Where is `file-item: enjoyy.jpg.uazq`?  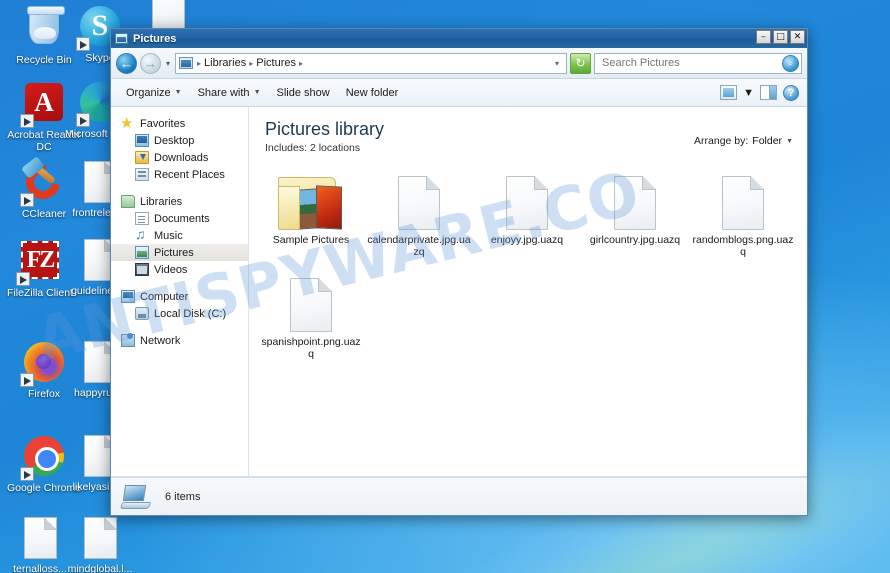 file-item: enjoyy.jpg.uazq is located at coordinates (527, 215).